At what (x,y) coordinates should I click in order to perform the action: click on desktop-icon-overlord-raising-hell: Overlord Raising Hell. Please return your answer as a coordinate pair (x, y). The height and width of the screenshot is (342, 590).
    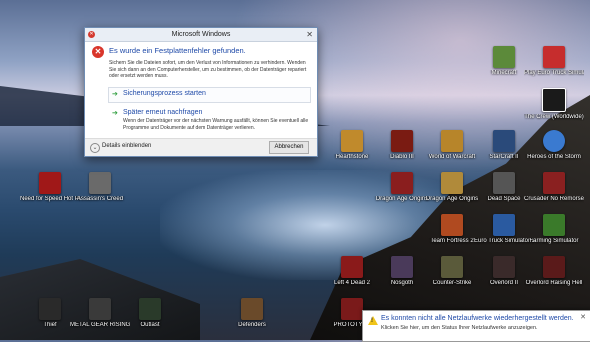
    Looking at the image, I should click on (554, 271).